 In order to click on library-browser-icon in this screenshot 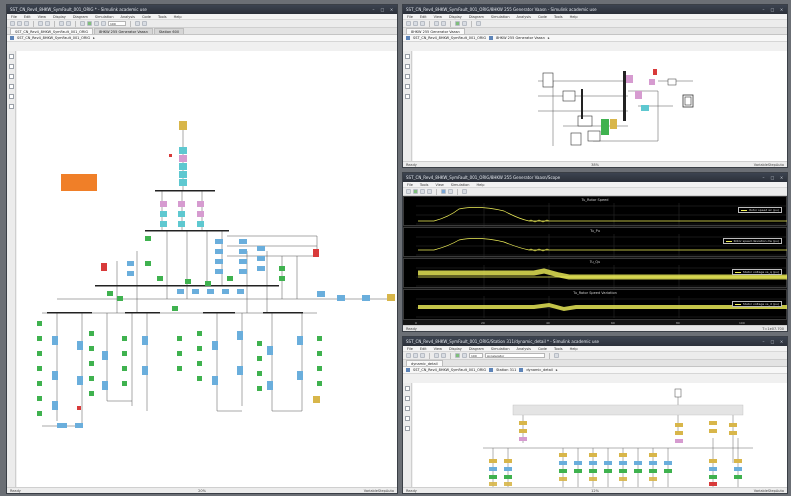, I will do `click(61, 23)`.